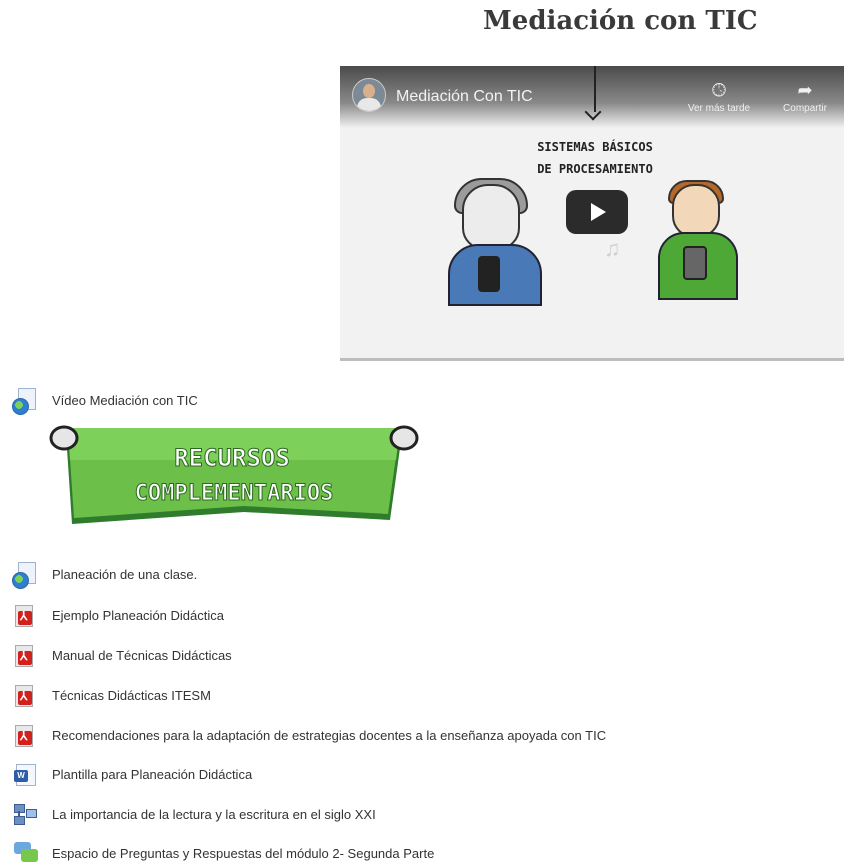  I want to click on old-man-head, so click(491, 217).